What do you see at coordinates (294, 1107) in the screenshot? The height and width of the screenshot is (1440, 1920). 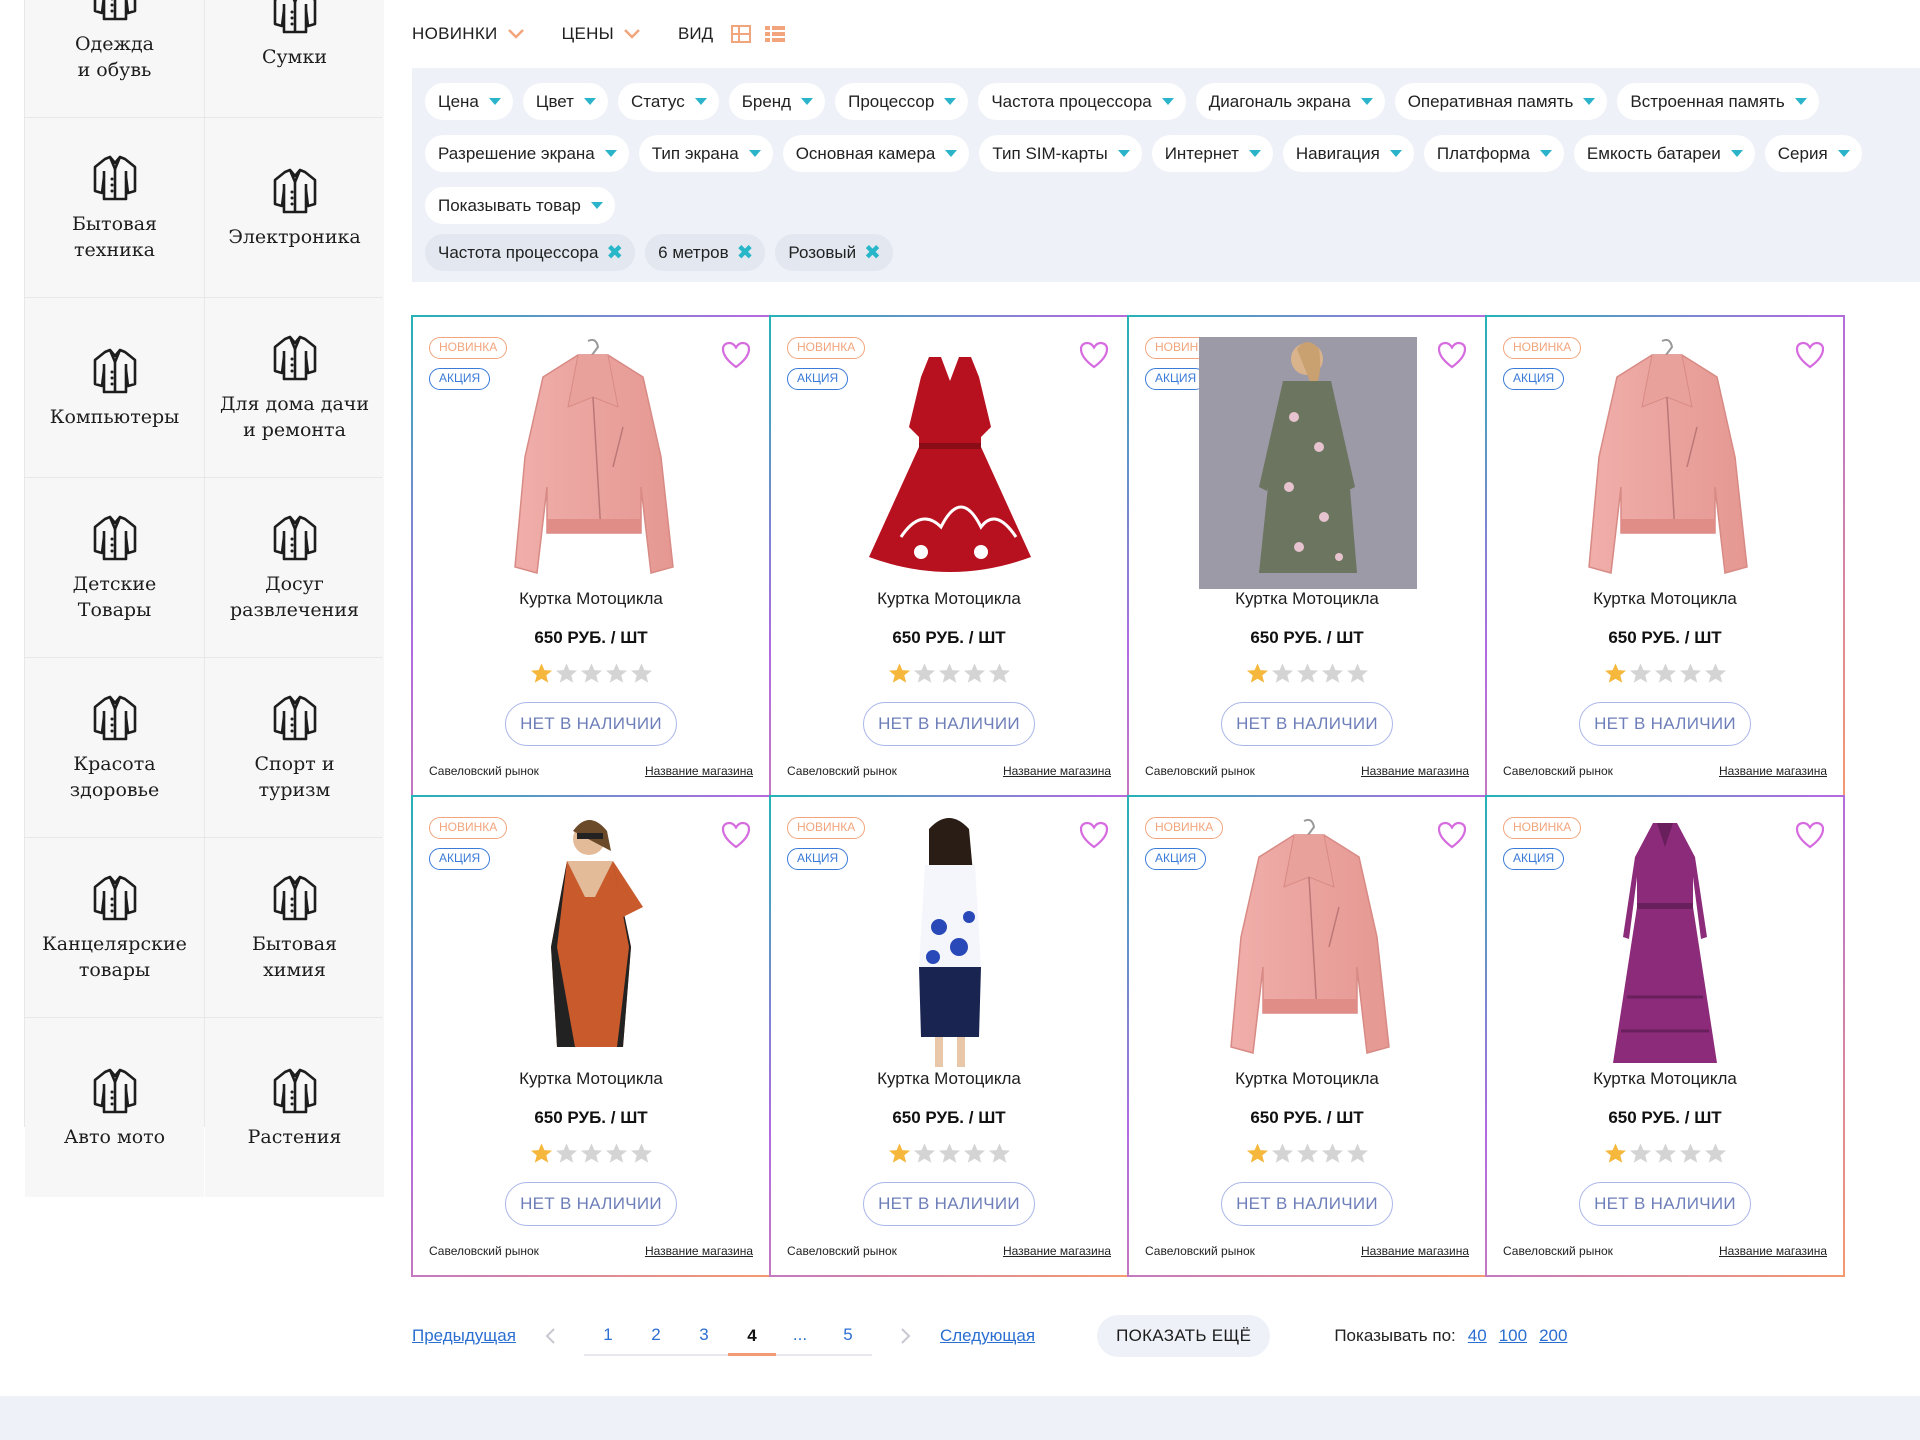 I see `category-item: Растения` at bounding box center [294, 1107].